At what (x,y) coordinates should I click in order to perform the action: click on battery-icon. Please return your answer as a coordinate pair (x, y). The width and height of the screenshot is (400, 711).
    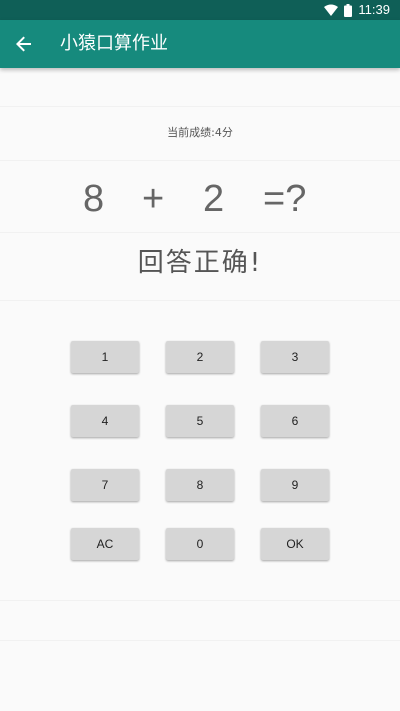
    Looking at the image, I should click on (348, 10).